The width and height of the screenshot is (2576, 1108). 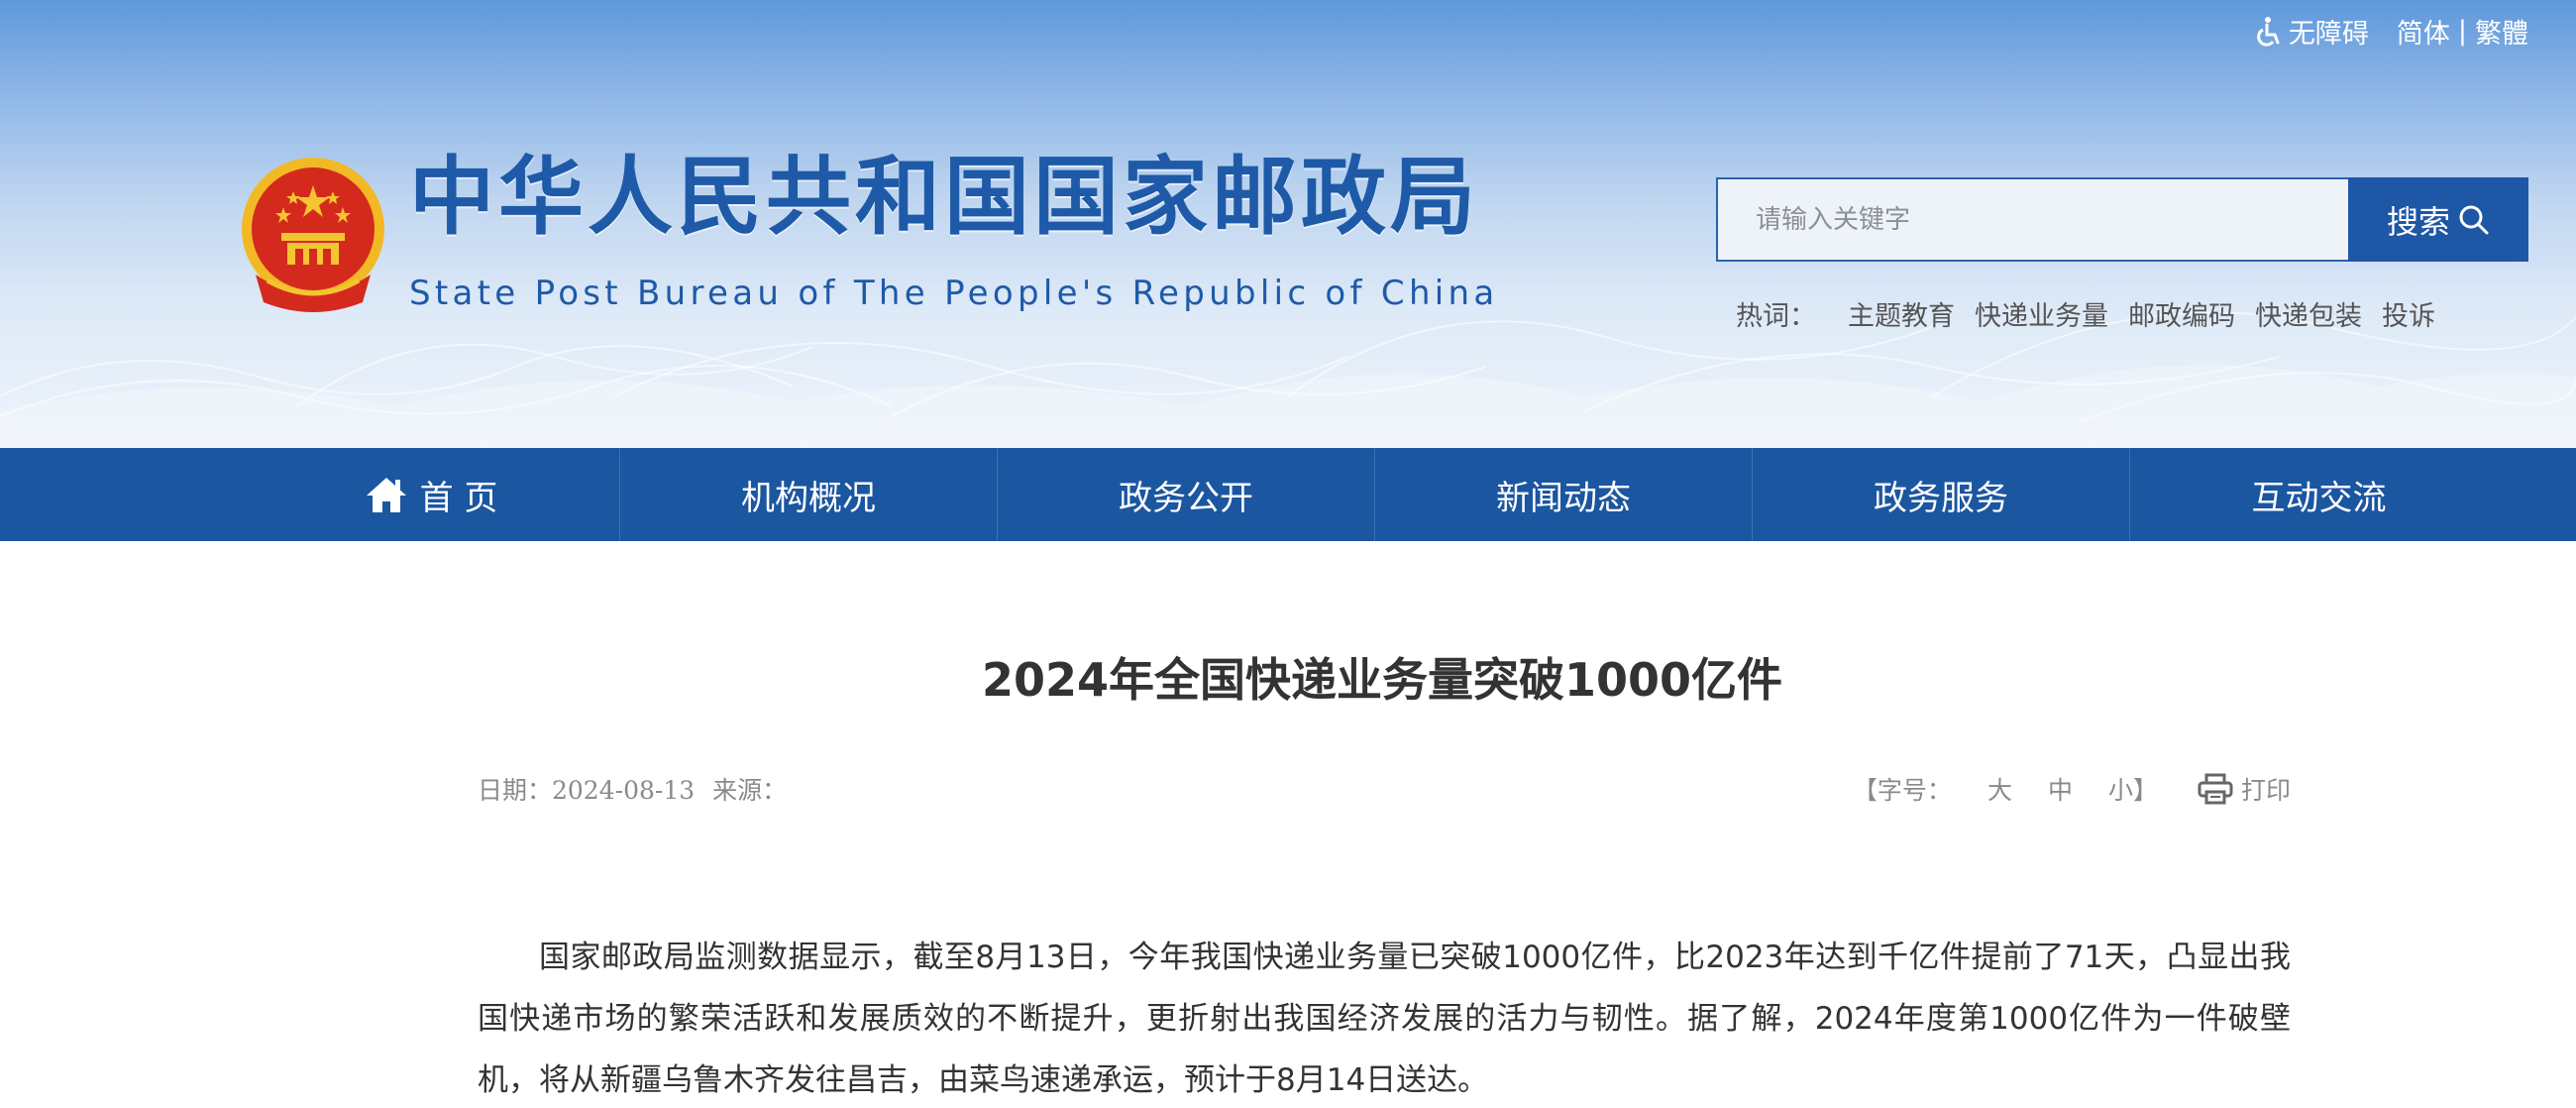 What do you see at coordinates (2424, 31) in the screenshot?
I see `simplified-chinese-link: 简体` at bounding box center [2424, 31].